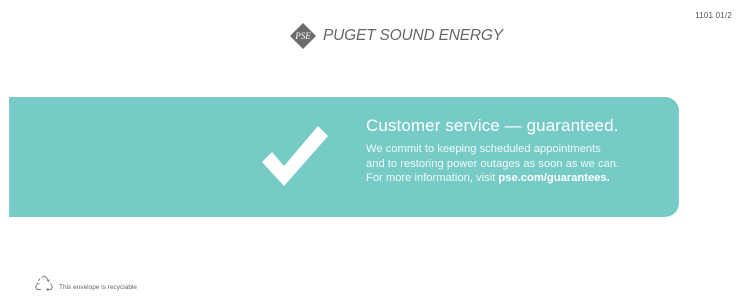  I want to click on logo-mark-text: PSE, so click(302, 36).